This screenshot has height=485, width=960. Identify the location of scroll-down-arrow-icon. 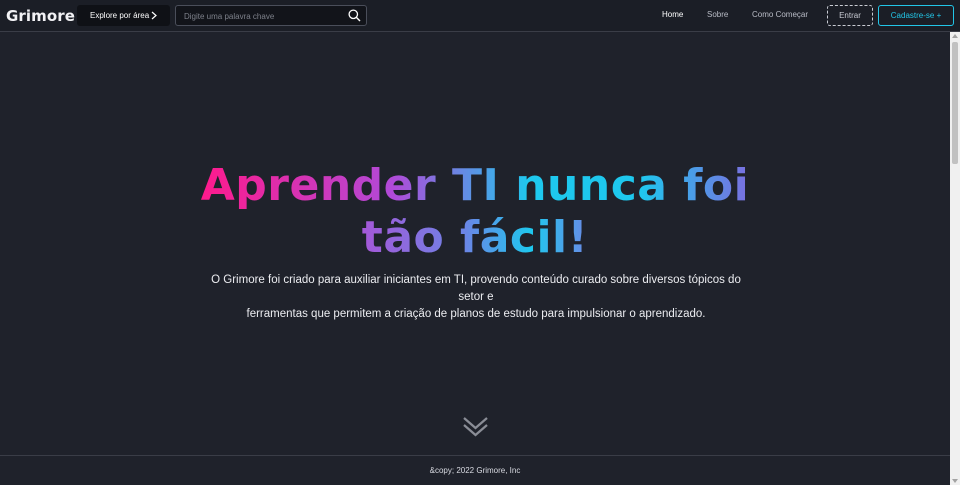
(955, 481).